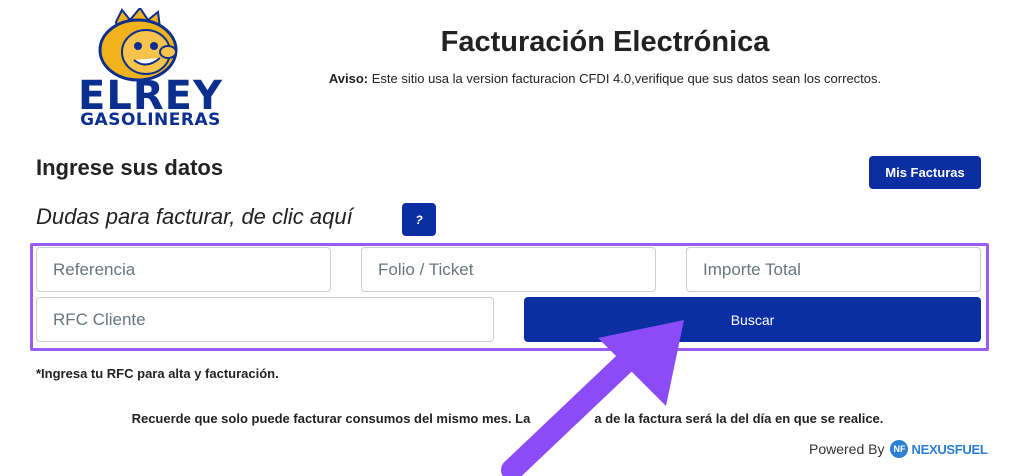 The width and height of the screenshot is (1009, 476). Describe the element at coordinates (847, 449) in the screenshot. I see `powered-by-label: Powered By` at that location.